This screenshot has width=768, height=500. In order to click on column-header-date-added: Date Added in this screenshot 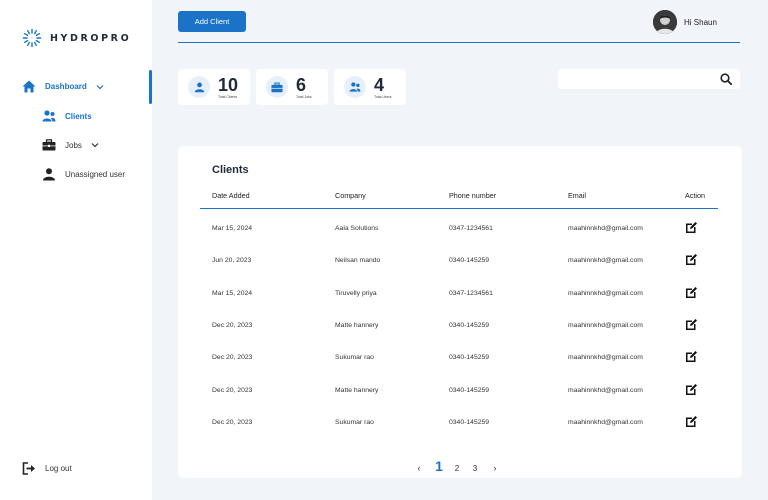, I will do `click(231, 195)`.